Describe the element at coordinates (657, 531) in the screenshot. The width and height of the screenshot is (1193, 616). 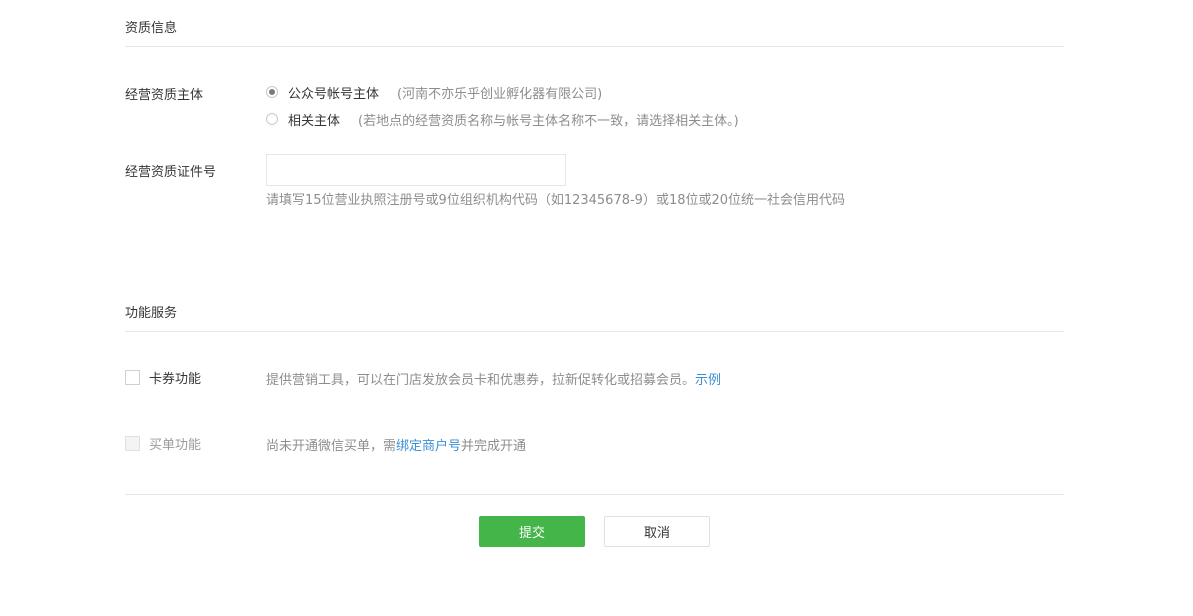
I see `cancel-button: 取消` at that location.